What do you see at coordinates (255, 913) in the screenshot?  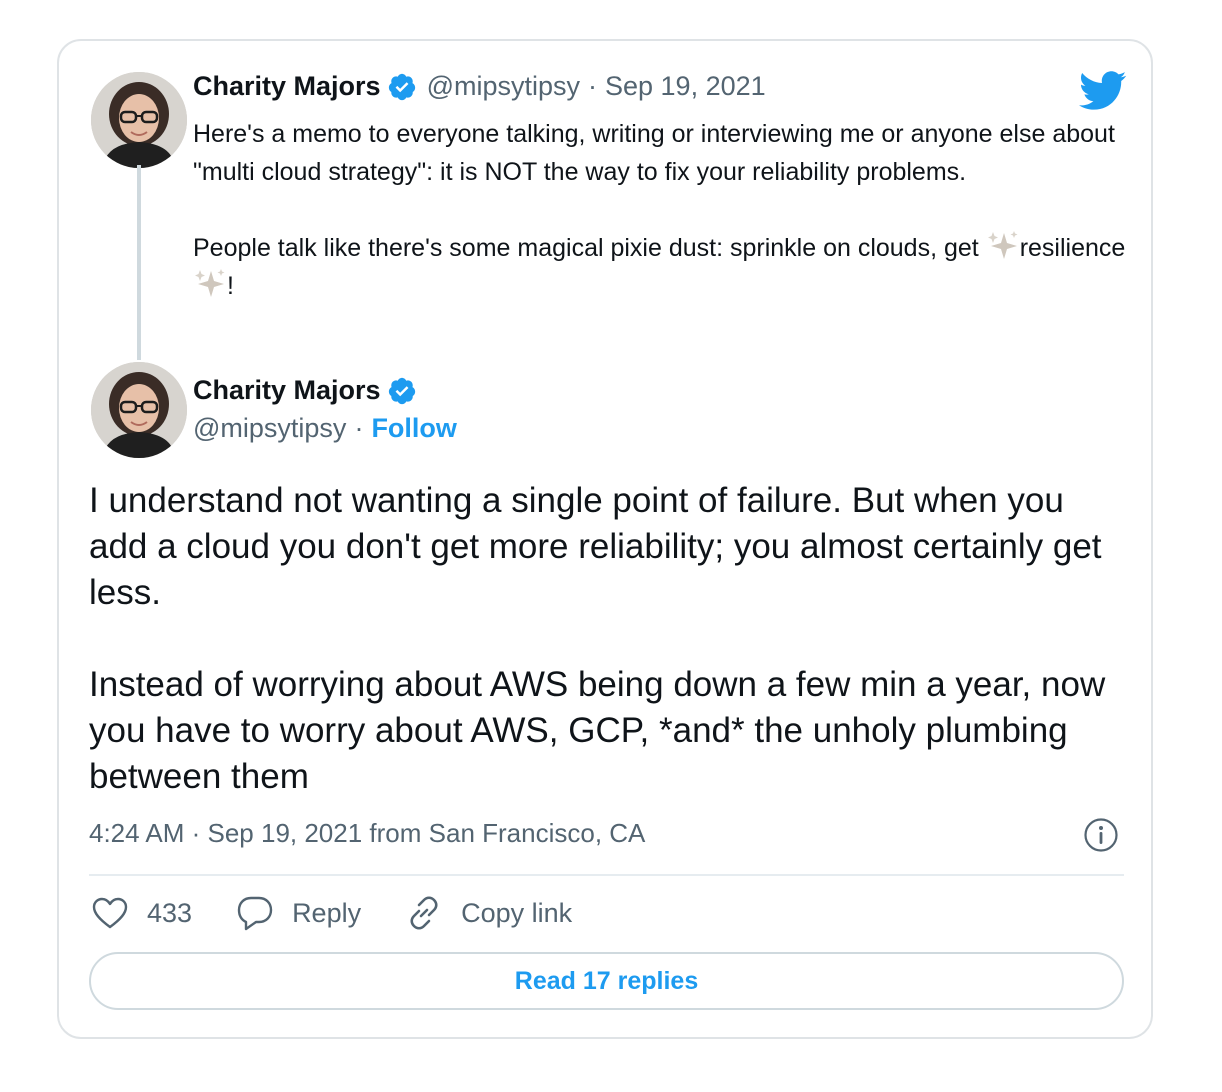 I see `speech-bubble-icon` at bounding box center [255, 913].